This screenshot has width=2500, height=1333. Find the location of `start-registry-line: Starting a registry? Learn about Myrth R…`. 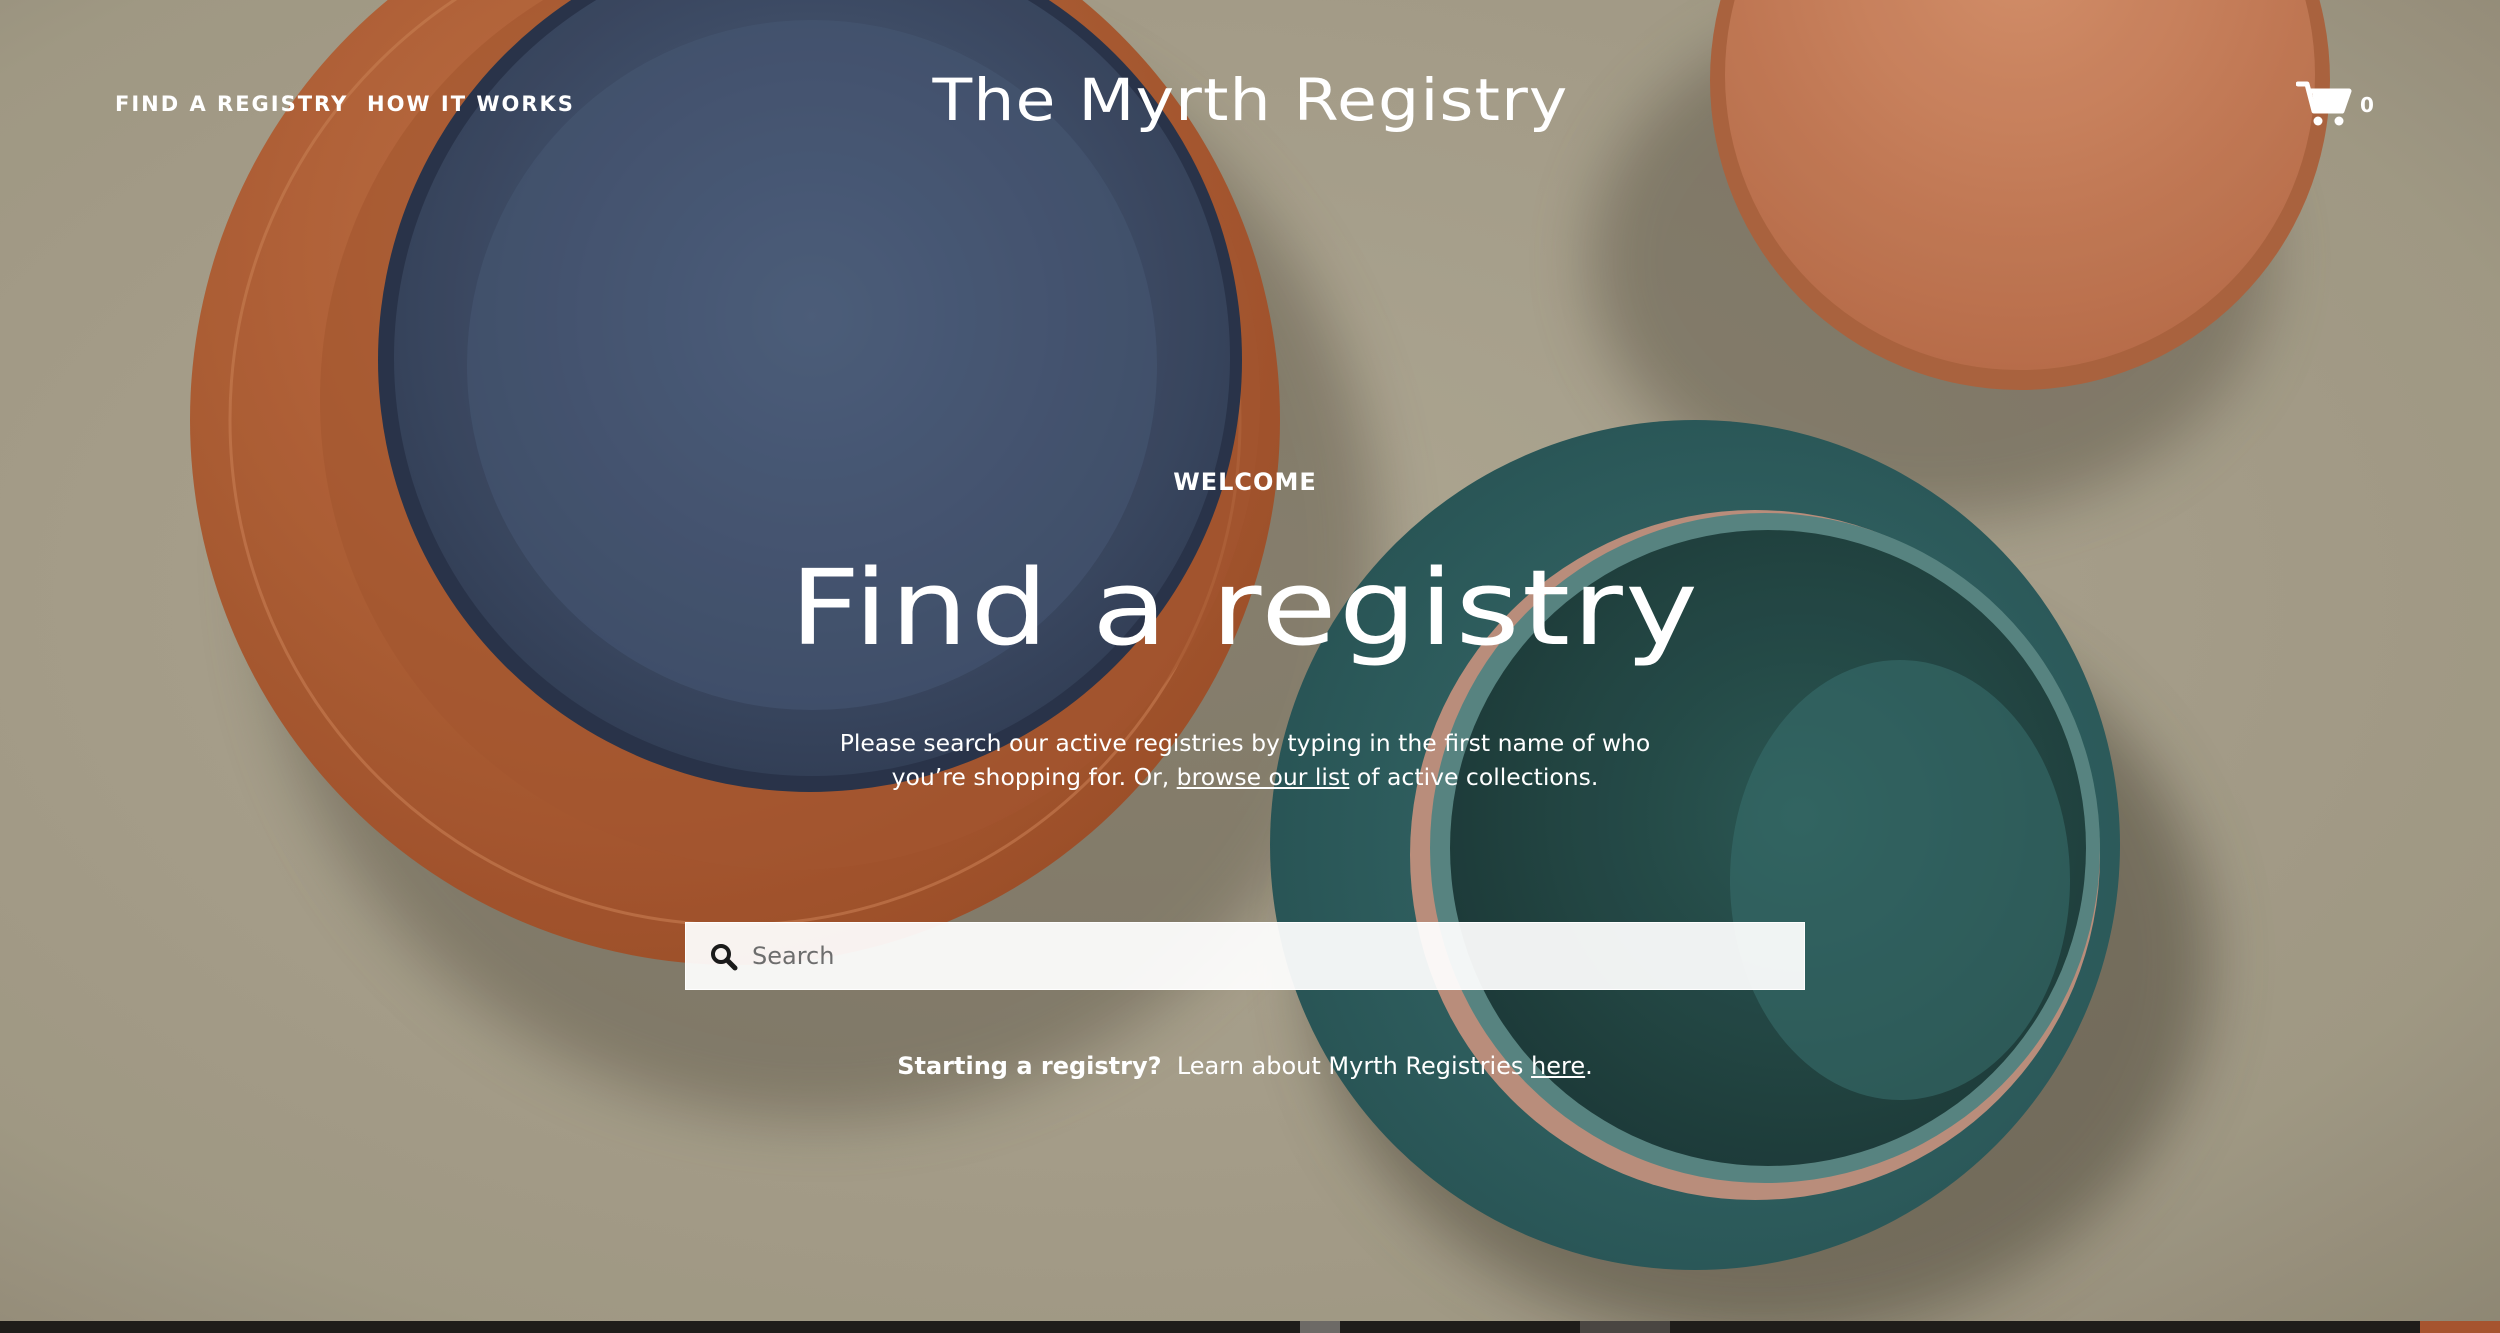

start-registry-line: Starting a registry? Learn about Myrth R… is located at coordinates (1245, 1066).